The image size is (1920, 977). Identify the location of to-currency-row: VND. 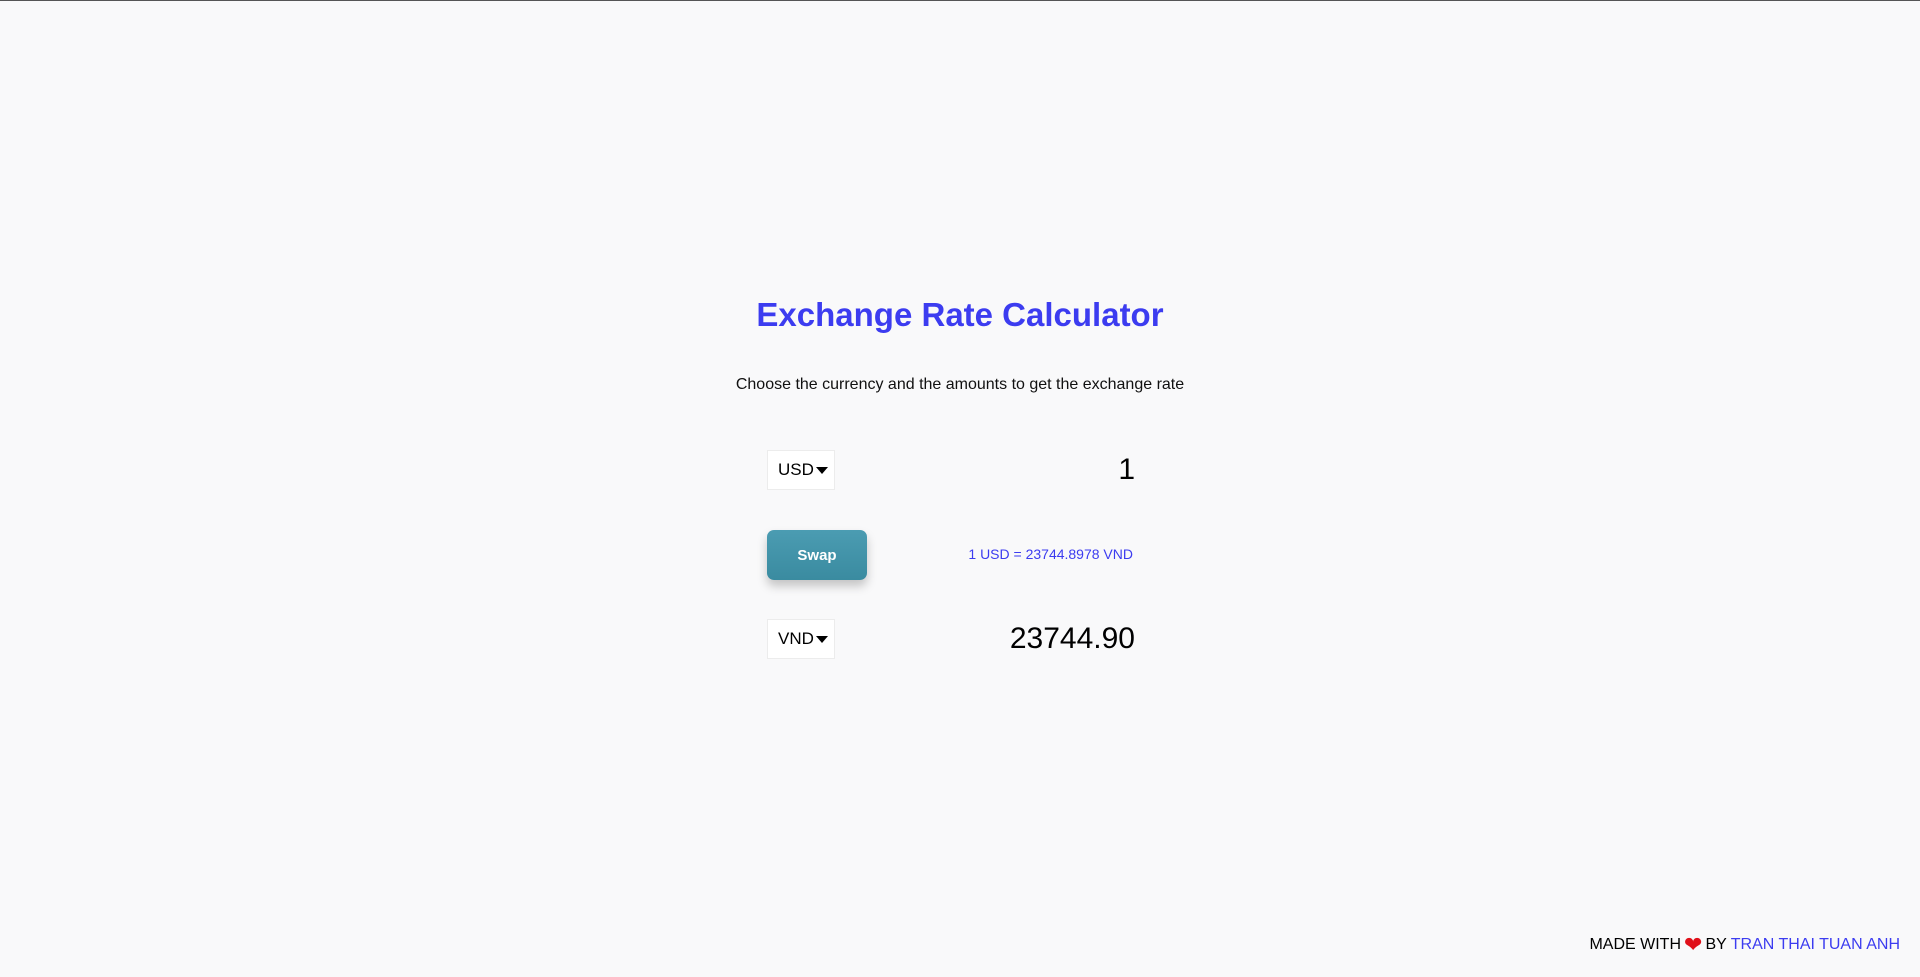
(952, 639).